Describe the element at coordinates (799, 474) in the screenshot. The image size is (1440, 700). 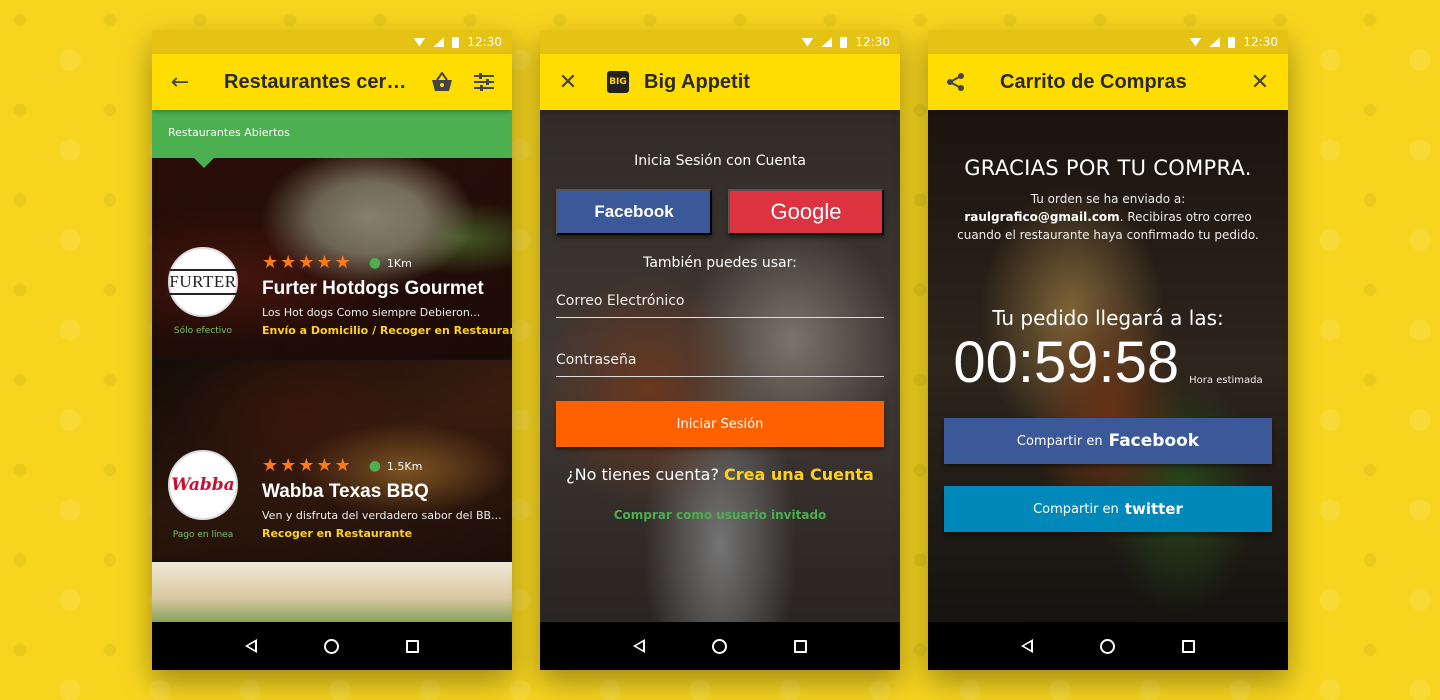
I see `create-account-link: Crea una Cuenta` at that location.